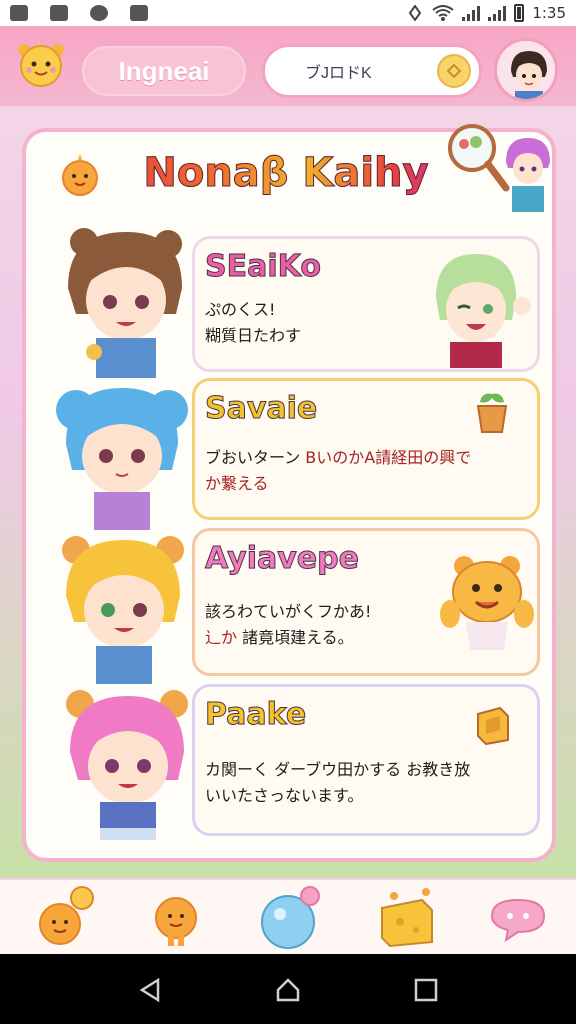 The image size is (576, 1024). I want to click on pink-hair-character-image, so click(127, 765).